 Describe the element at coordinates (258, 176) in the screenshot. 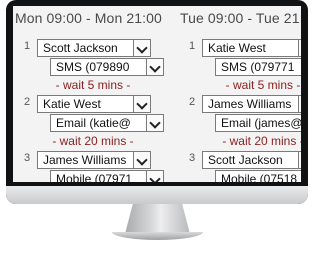

I see `contact-method-select: Mobile (07518` at that location.